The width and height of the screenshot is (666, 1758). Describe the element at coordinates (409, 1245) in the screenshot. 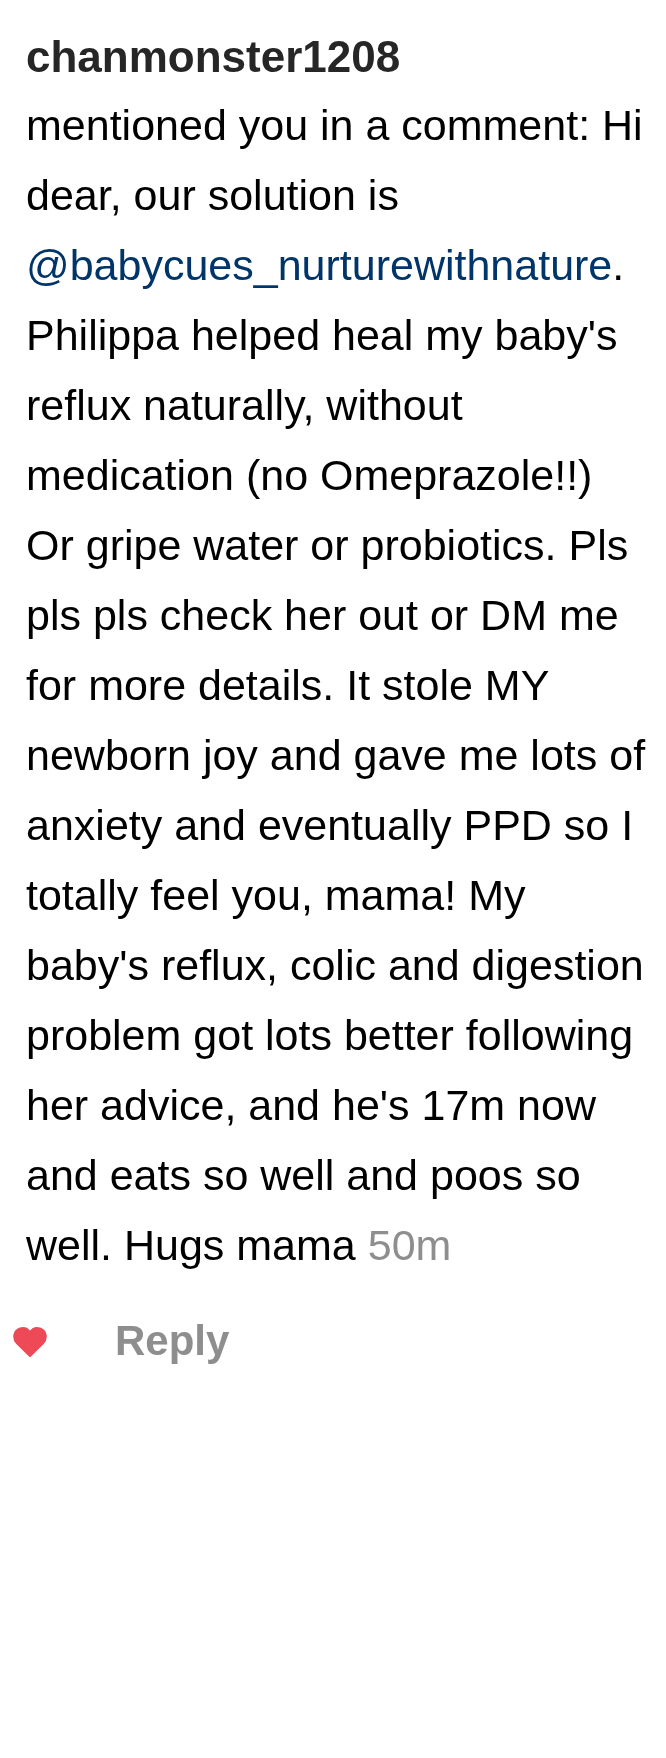

I see `timestamp: 50m` at that location.